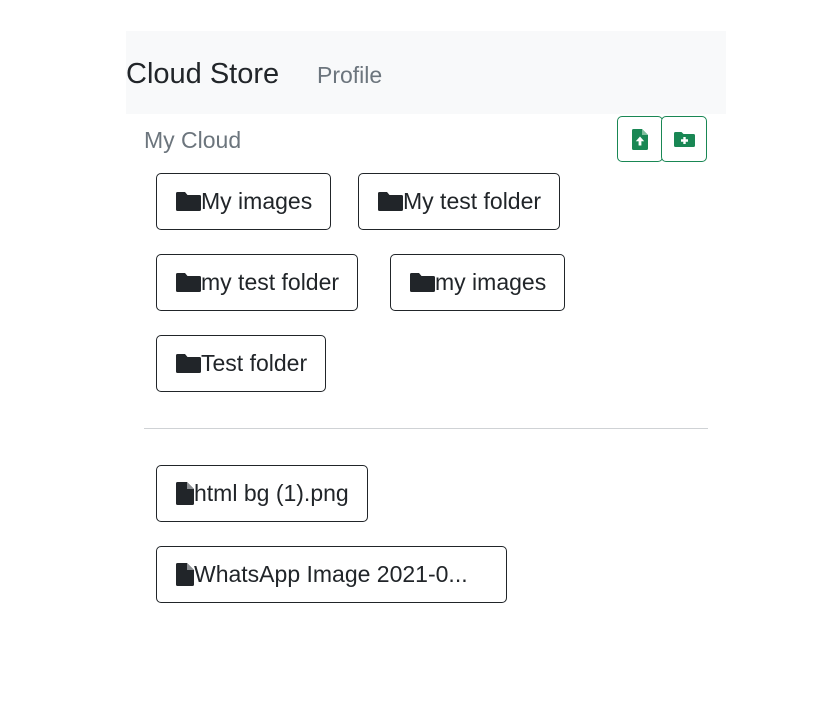 The height and width of the screenshot is (716, 829). I want to click on divider, so click(426, 428).